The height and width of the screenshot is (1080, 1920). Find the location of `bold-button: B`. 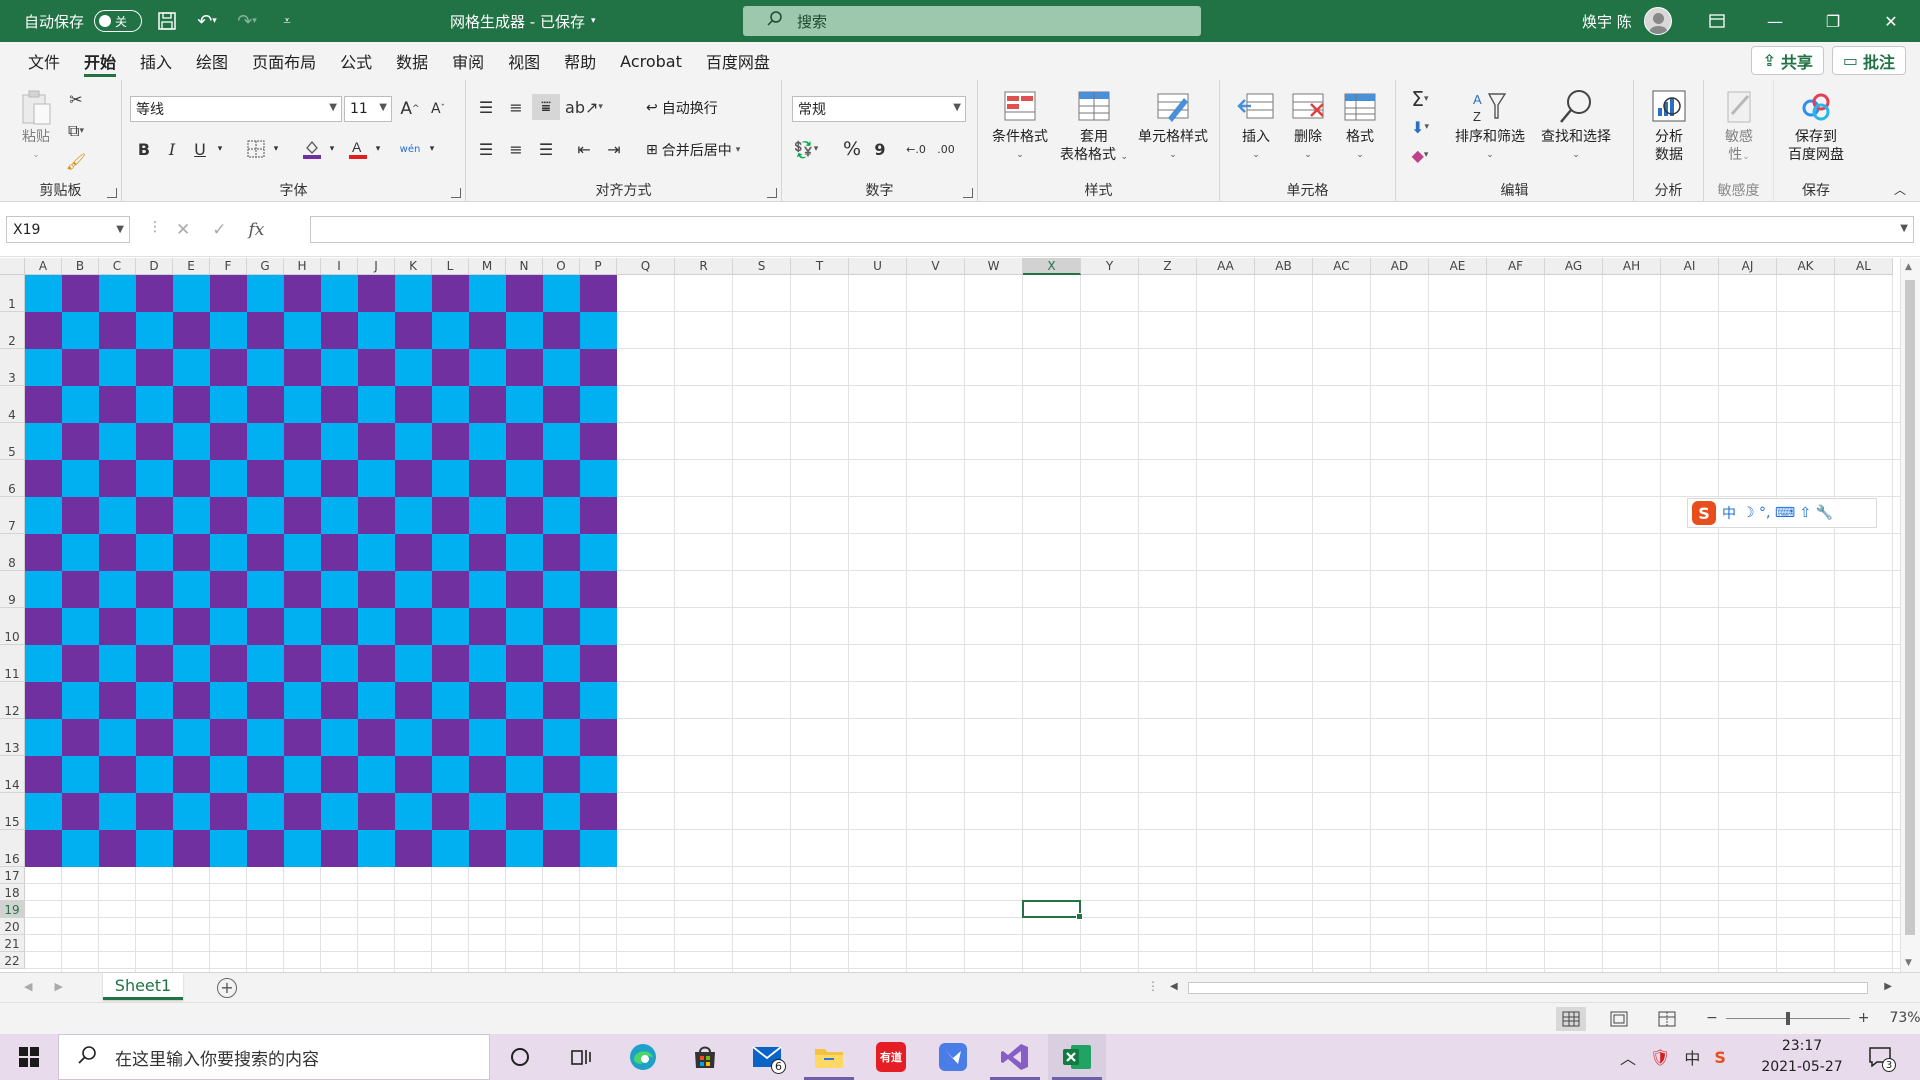

bold-button: B is located at coordinates (144, 149).